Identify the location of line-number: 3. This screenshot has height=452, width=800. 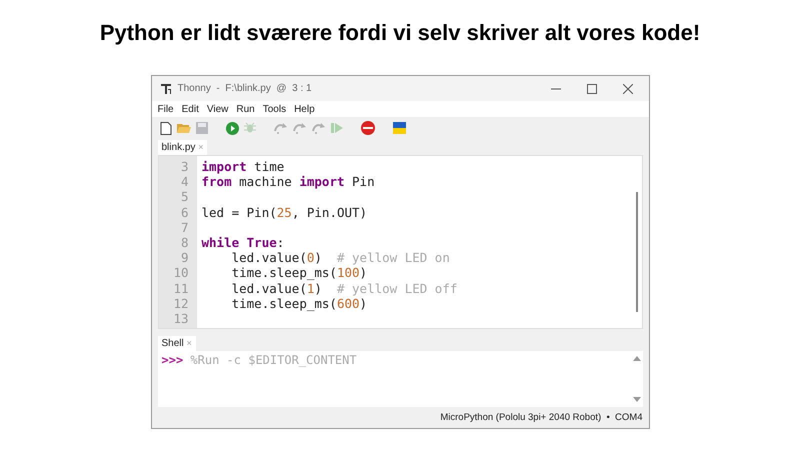
(185, 166).